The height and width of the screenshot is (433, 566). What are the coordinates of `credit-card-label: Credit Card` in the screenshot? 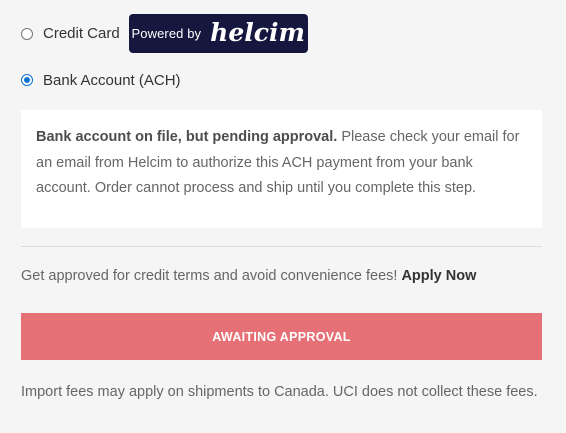 It's located at (81, 33).